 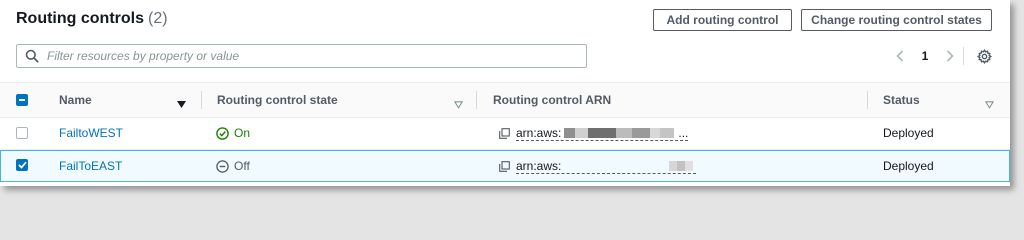 I want to click on item-count: (2), so click(x=157, y=18).